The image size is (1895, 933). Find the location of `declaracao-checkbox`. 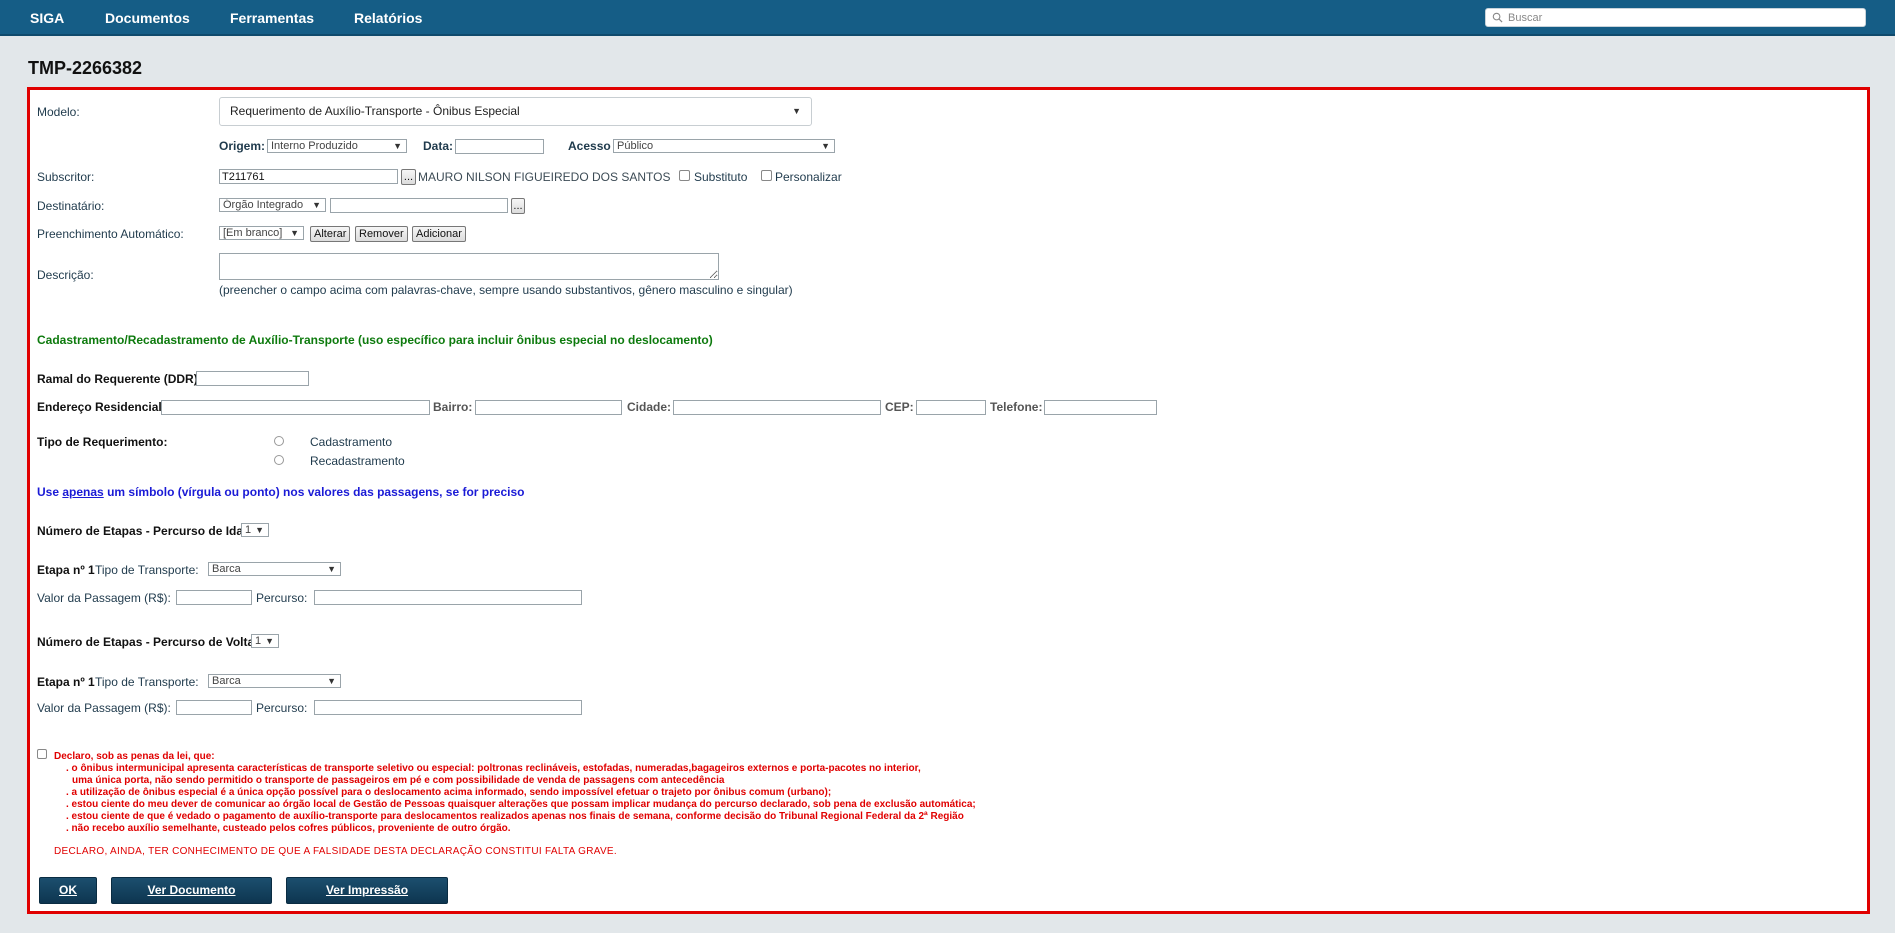

declaracao-checkbox is located at coordinates (42, 754).